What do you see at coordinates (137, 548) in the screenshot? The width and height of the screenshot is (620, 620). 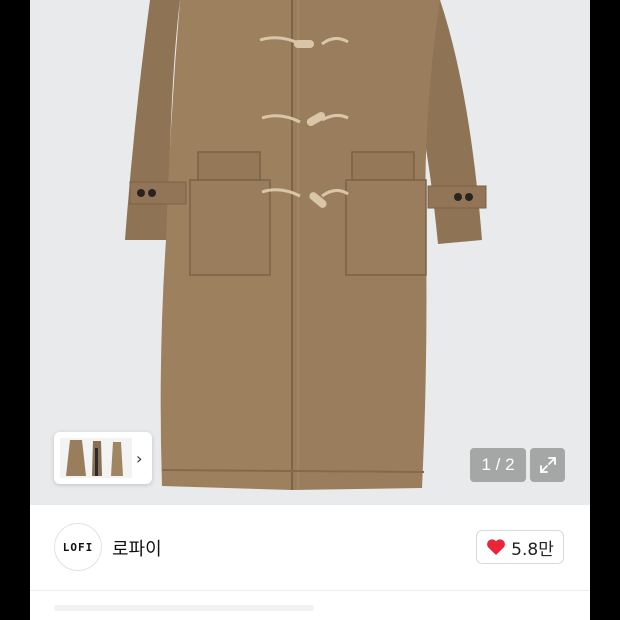 I see `shop-name: 로파이` at bounding box center [137, 548].